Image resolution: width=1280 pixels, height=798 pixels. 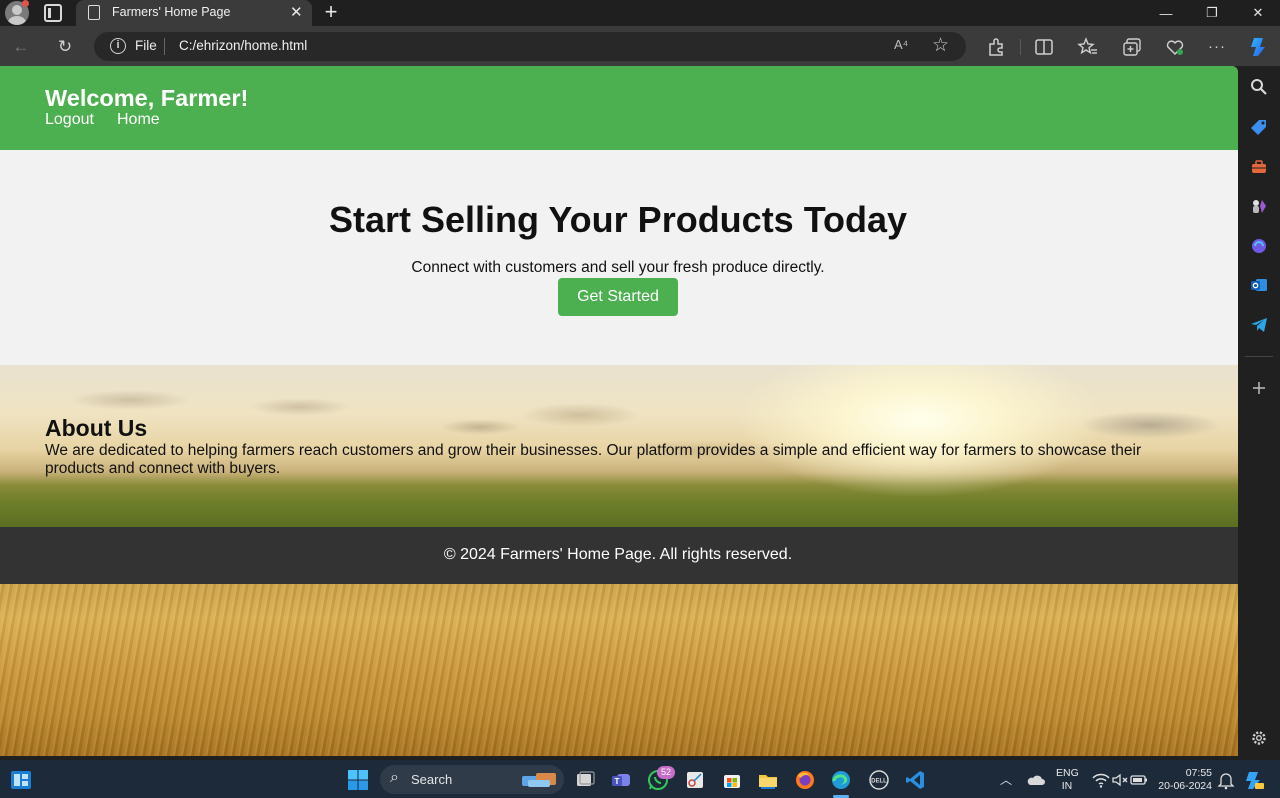 What do you see at coordinates (1036, 780) in the screenshot?
I see `onedrive-cloud-icon` at bounding box center [1036, 780].